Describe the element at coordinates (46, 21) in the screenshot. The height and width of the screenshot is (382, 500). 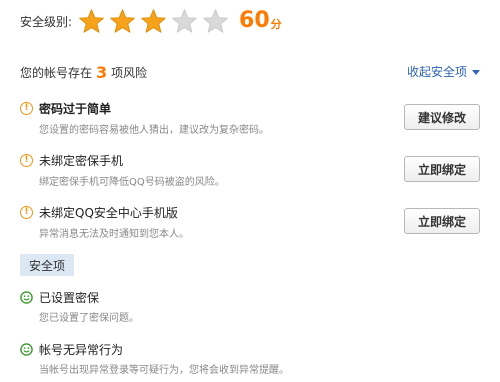
I see `security-level-label: 安全级别:` at that location.